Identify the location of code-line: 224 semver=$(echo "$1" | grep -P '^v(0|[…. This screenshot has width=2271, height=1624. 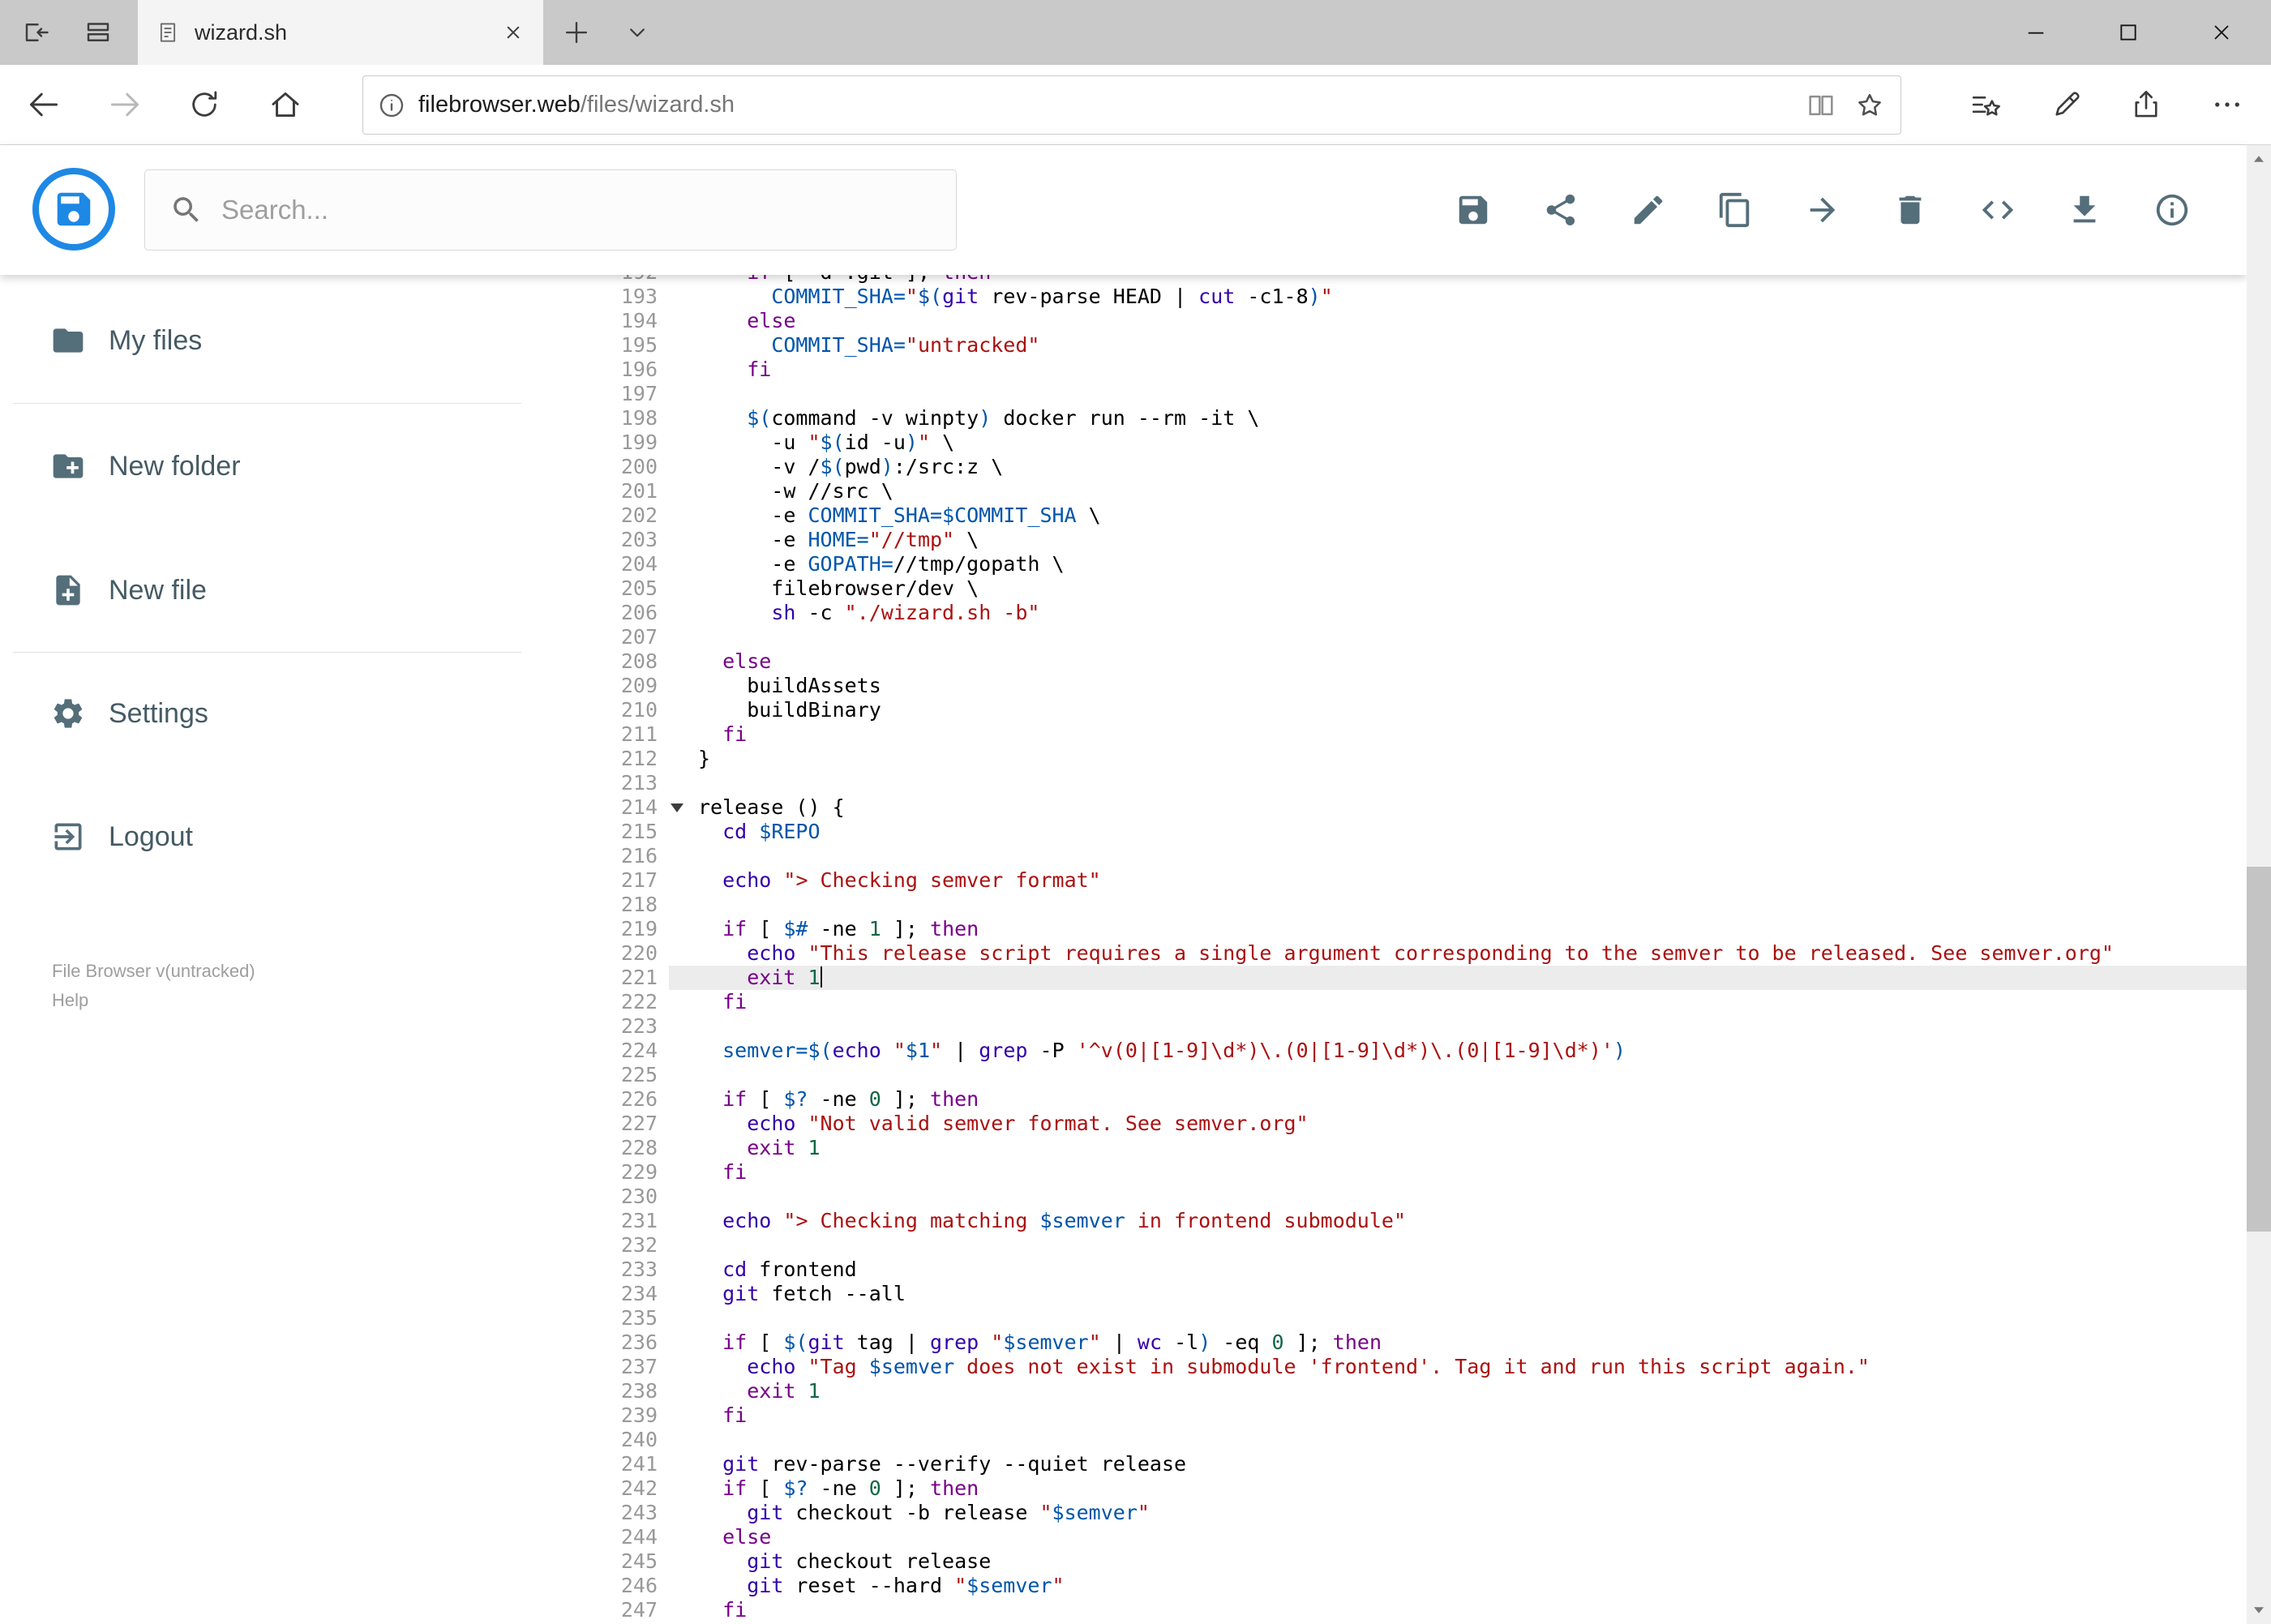
(1417, 1051).